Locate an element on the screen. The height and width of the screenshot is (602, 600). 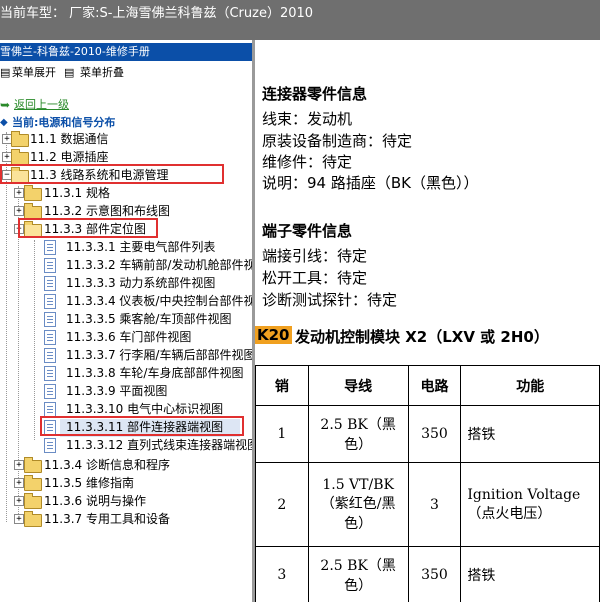
tree-item-label: 11.3.3.8 车轮/车身底部部件视图 is located at coordinates (154, 373).